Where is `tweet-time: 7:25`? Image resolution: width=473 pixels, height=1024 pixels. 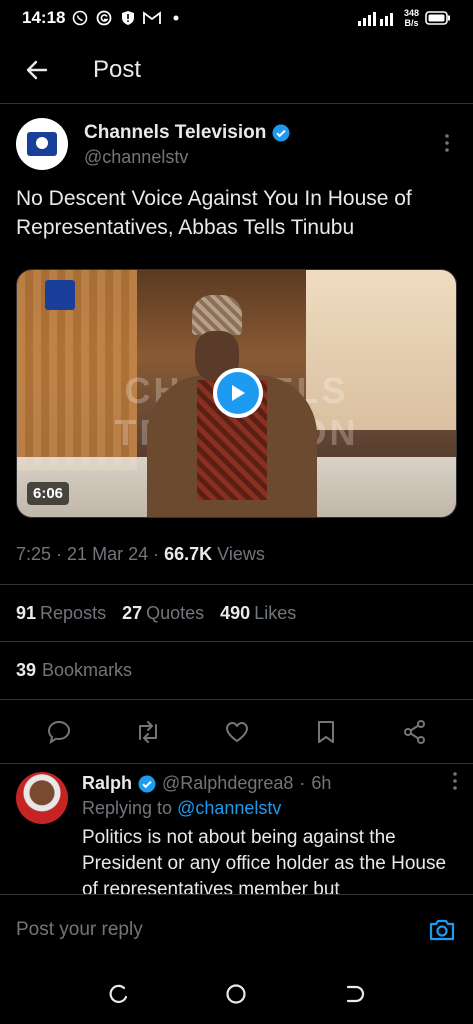 tweet-time: 7:25 is located at coordinates (34, 554).